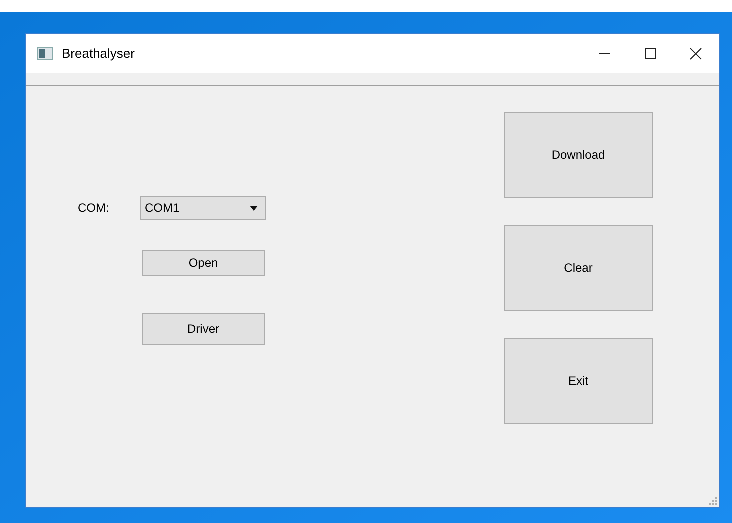 The width and height of the screenshot is (732, 523). I want to click on window-title: Breathalyser, so click(98, 53).